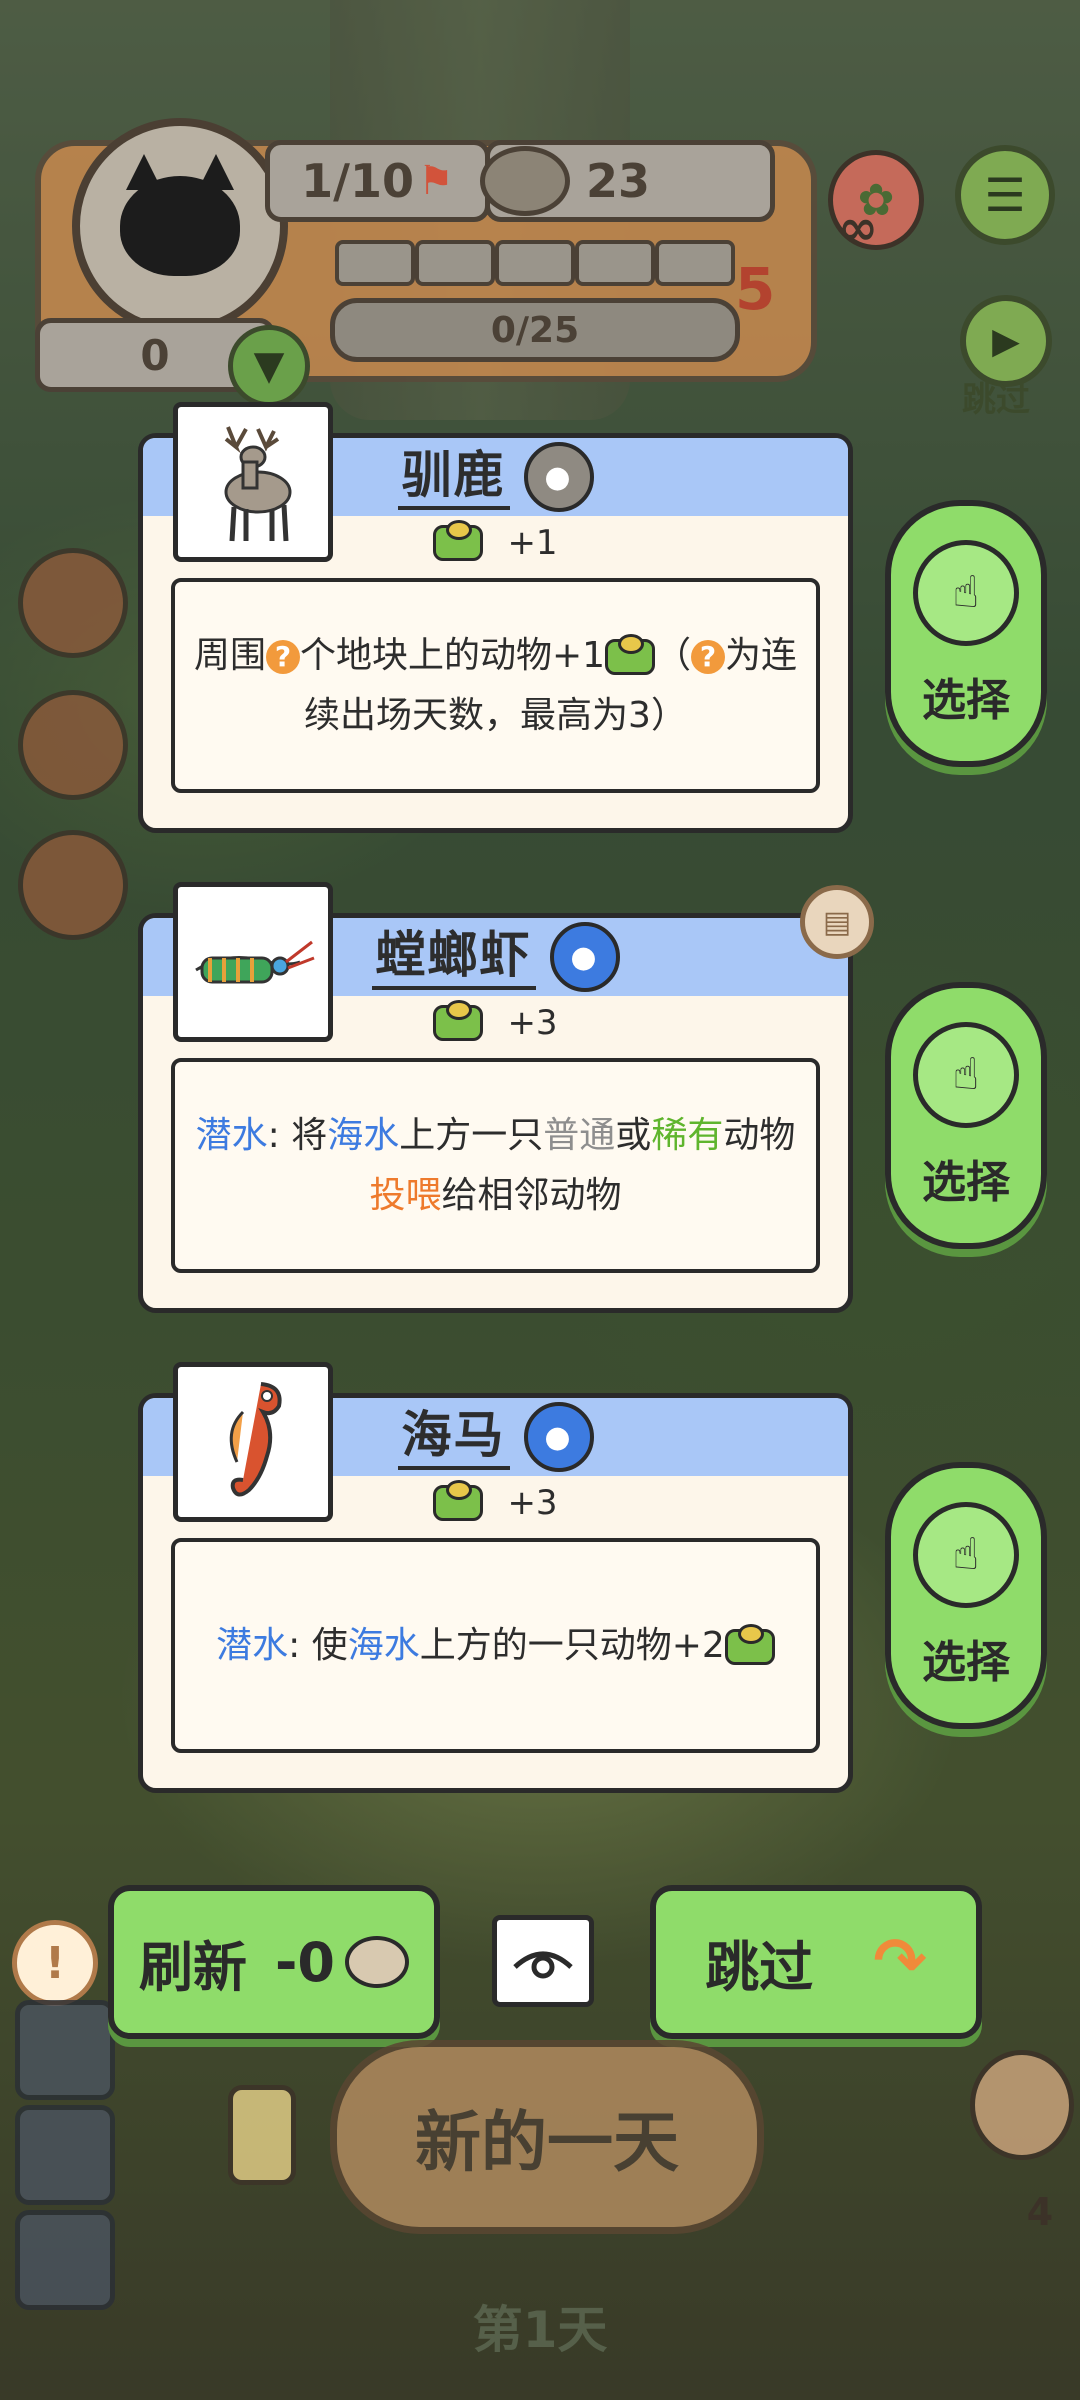  Describe the element at coordinates (900, 1962) in the screenshot. I see `undo-arrow-icon: ↷` at that location.